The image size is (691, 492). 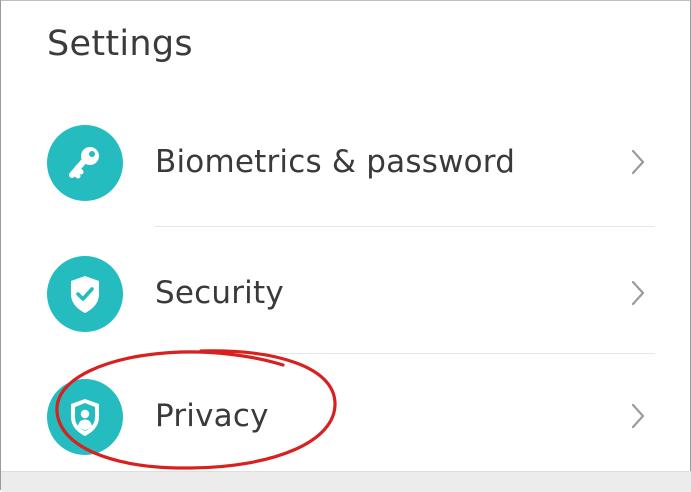 What do you see at coordinates (85, 163) in the screenshot?
I see `key-icon` at bounding box center [85, 163].